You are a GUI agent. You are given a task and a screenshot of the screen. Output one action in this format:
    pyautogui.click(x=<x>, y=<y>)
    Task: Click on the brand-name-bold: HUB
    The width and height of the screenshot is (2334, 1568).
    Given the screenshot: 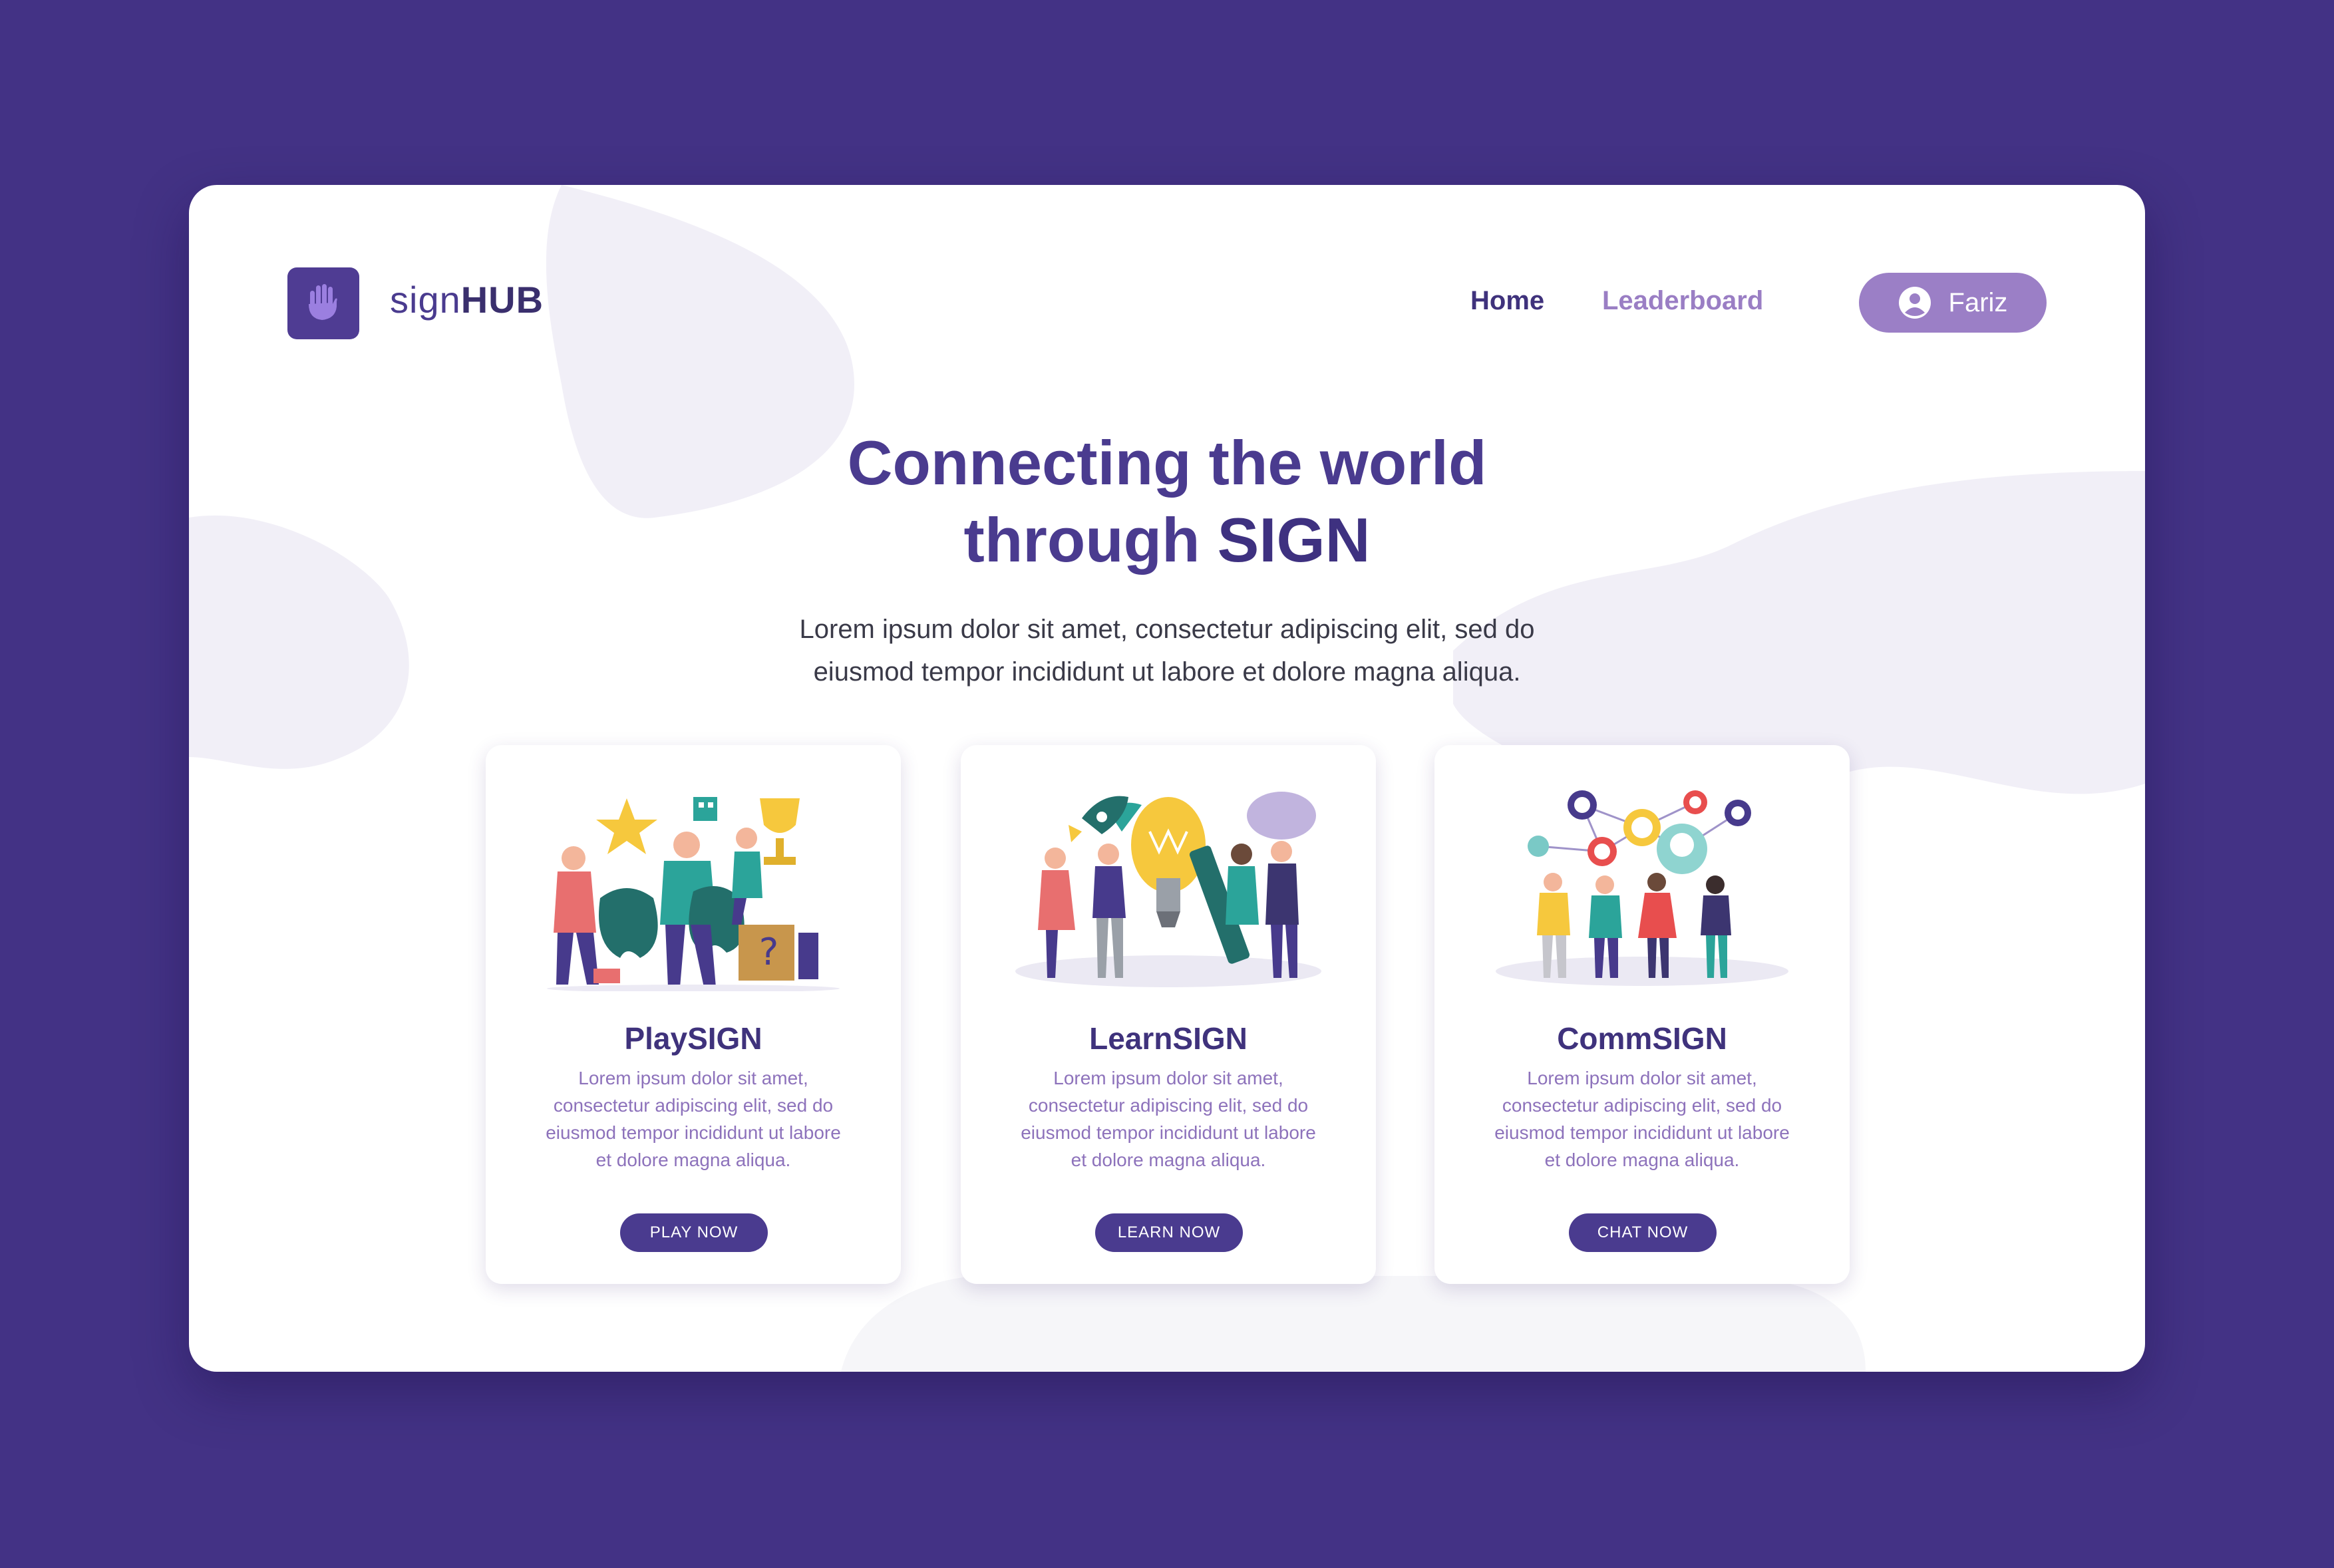 What is the action you would take?
    pyautogui.click(x=502, y=300)
    